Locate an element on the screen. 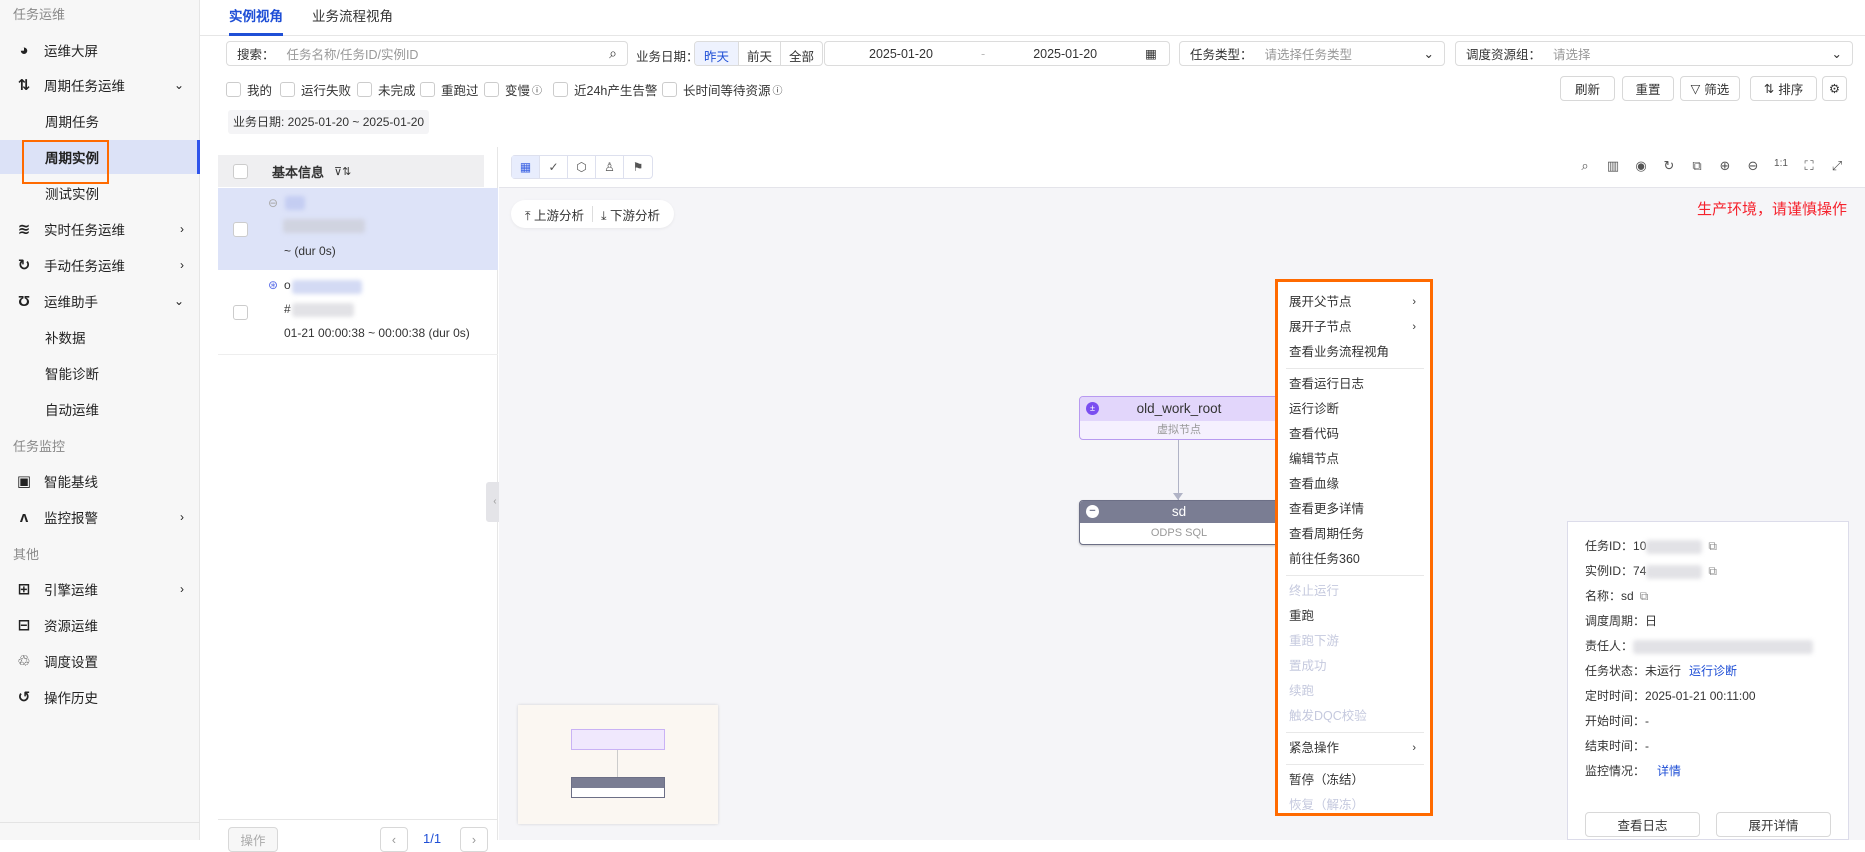 This screenshot has width=1865, height=852. fullscreen-icon: ⤢ is located at coordinates (1837, 166).